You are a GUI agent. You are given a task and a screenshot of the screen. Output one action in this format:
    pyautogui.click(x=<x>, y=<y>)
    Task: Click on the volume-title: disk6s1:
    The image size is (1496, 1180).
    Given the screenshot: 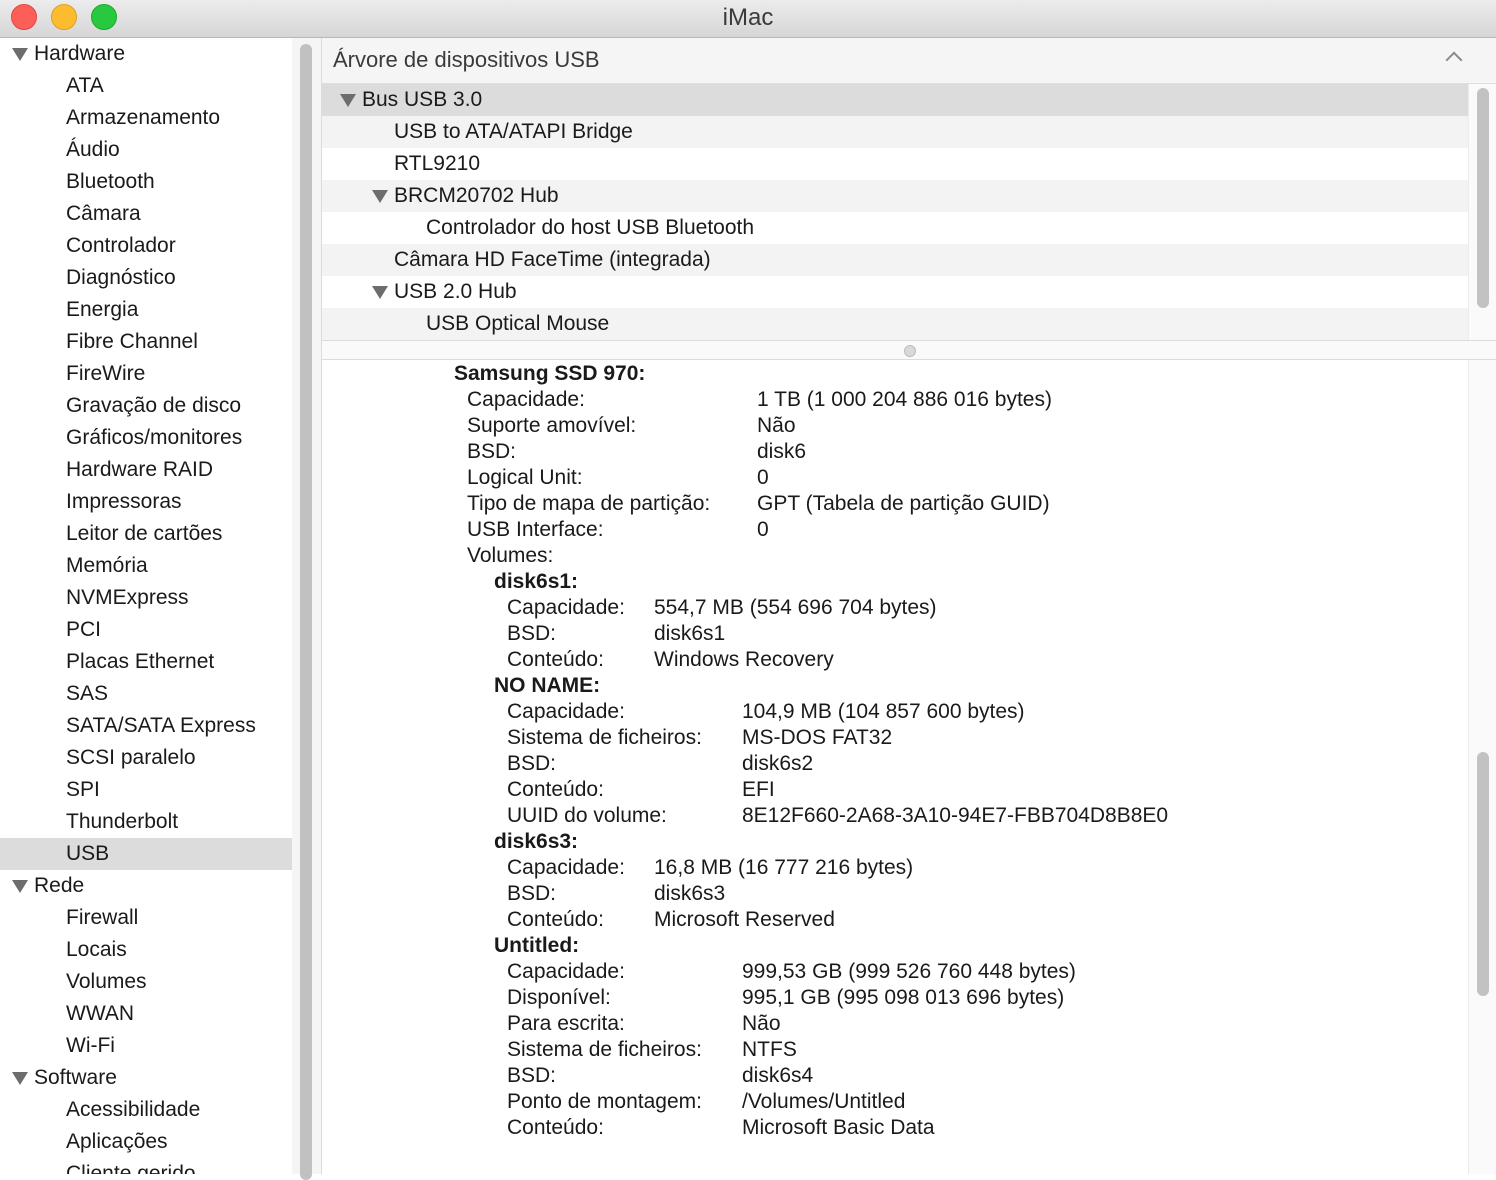 What is the action you would take?
    pyautogui.click(x=536, y=581)
    